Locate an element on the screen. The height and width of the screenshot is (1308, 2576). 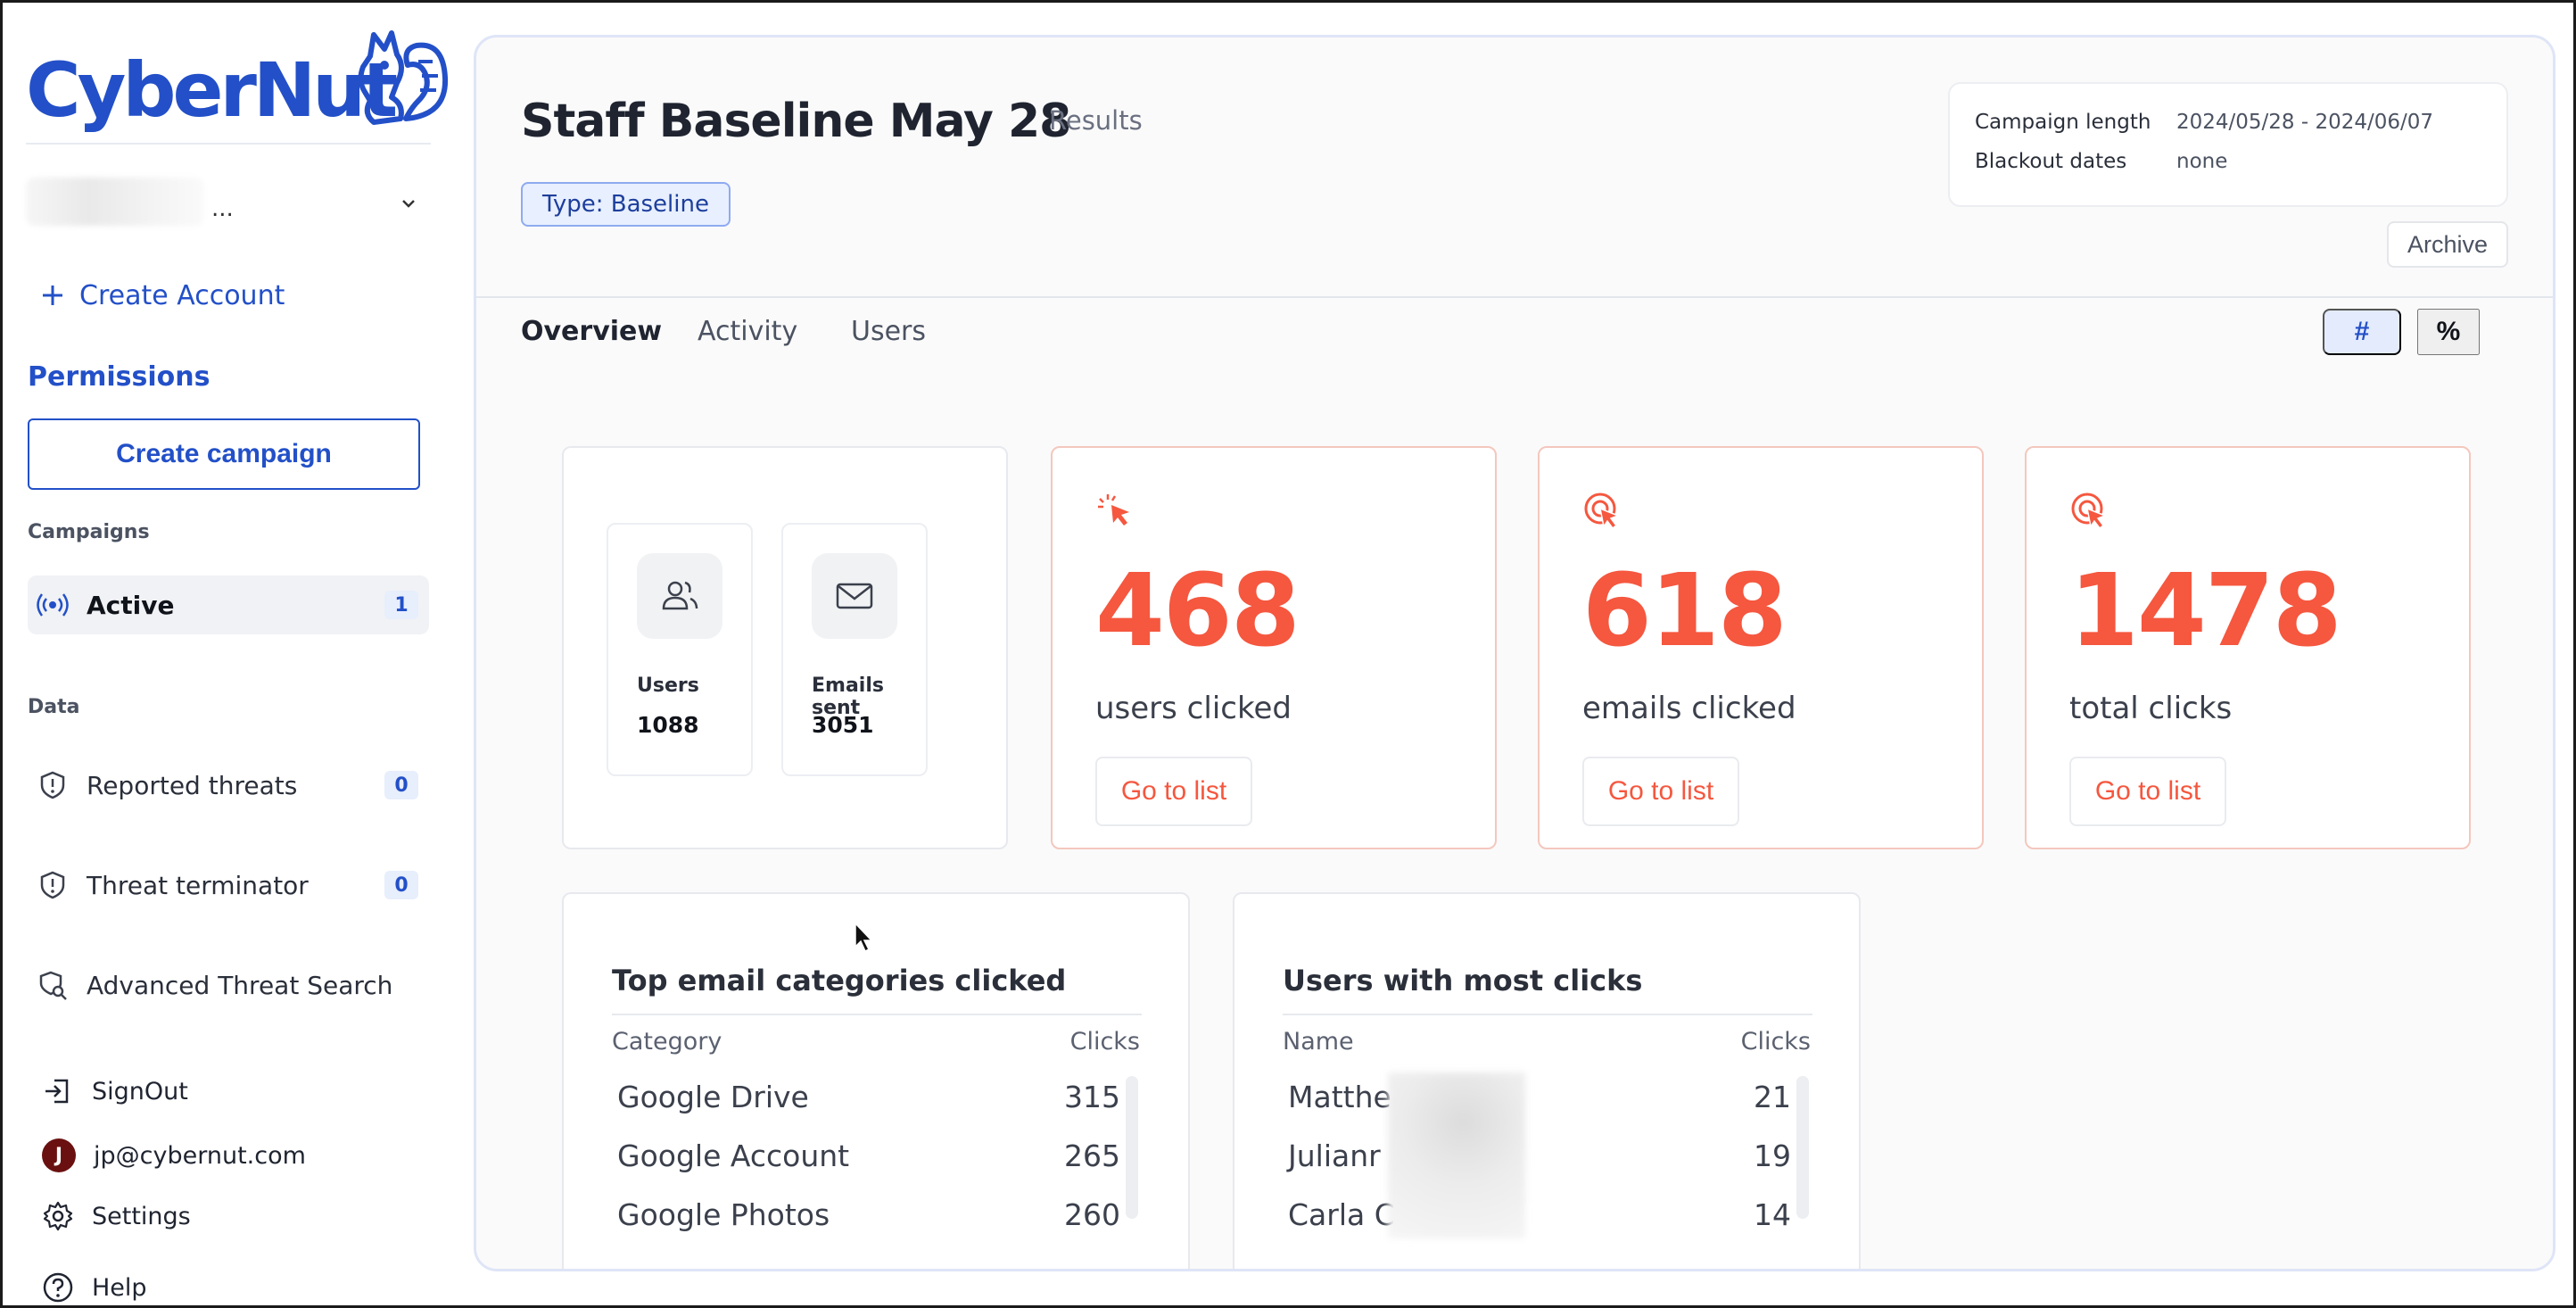
users-clicked-value: 468 is located at coordinates (1197, 611).